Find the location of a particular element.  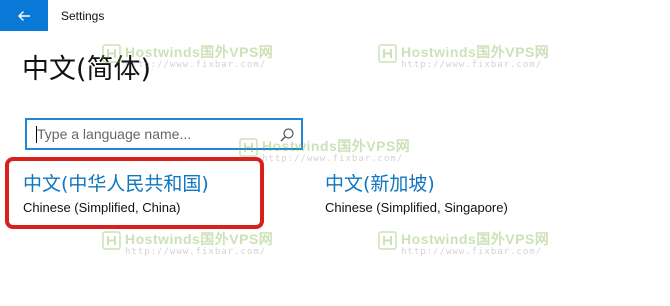

window-title: Settings is located at coordinates (83, 15).